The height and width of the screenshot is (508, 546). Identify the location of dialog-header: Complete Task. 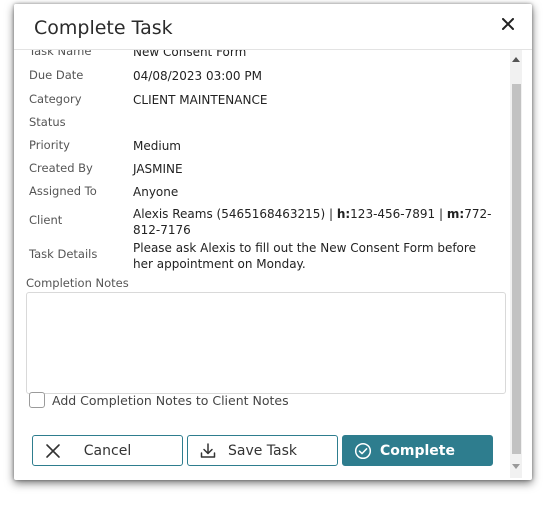
(273, 27).